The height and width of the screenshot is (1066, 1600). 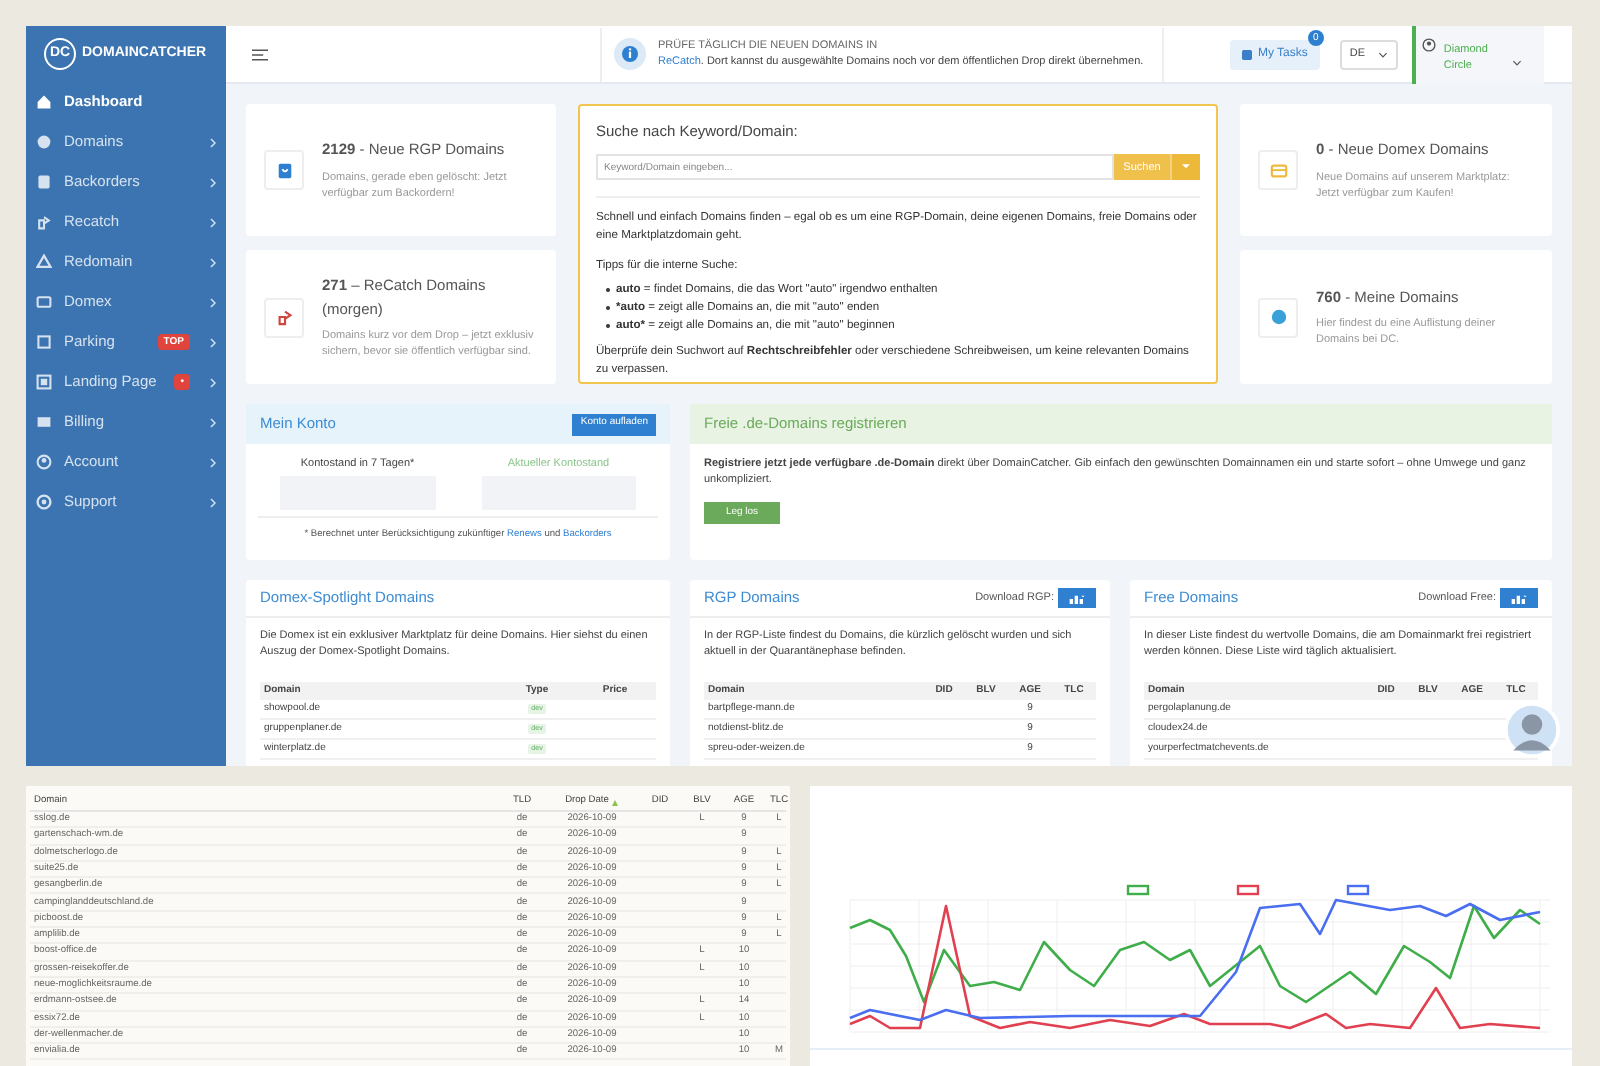 What do you see at coordinates (44, 302) in the screenshot?
I see `store-icon` at bounding box center [44, 302].